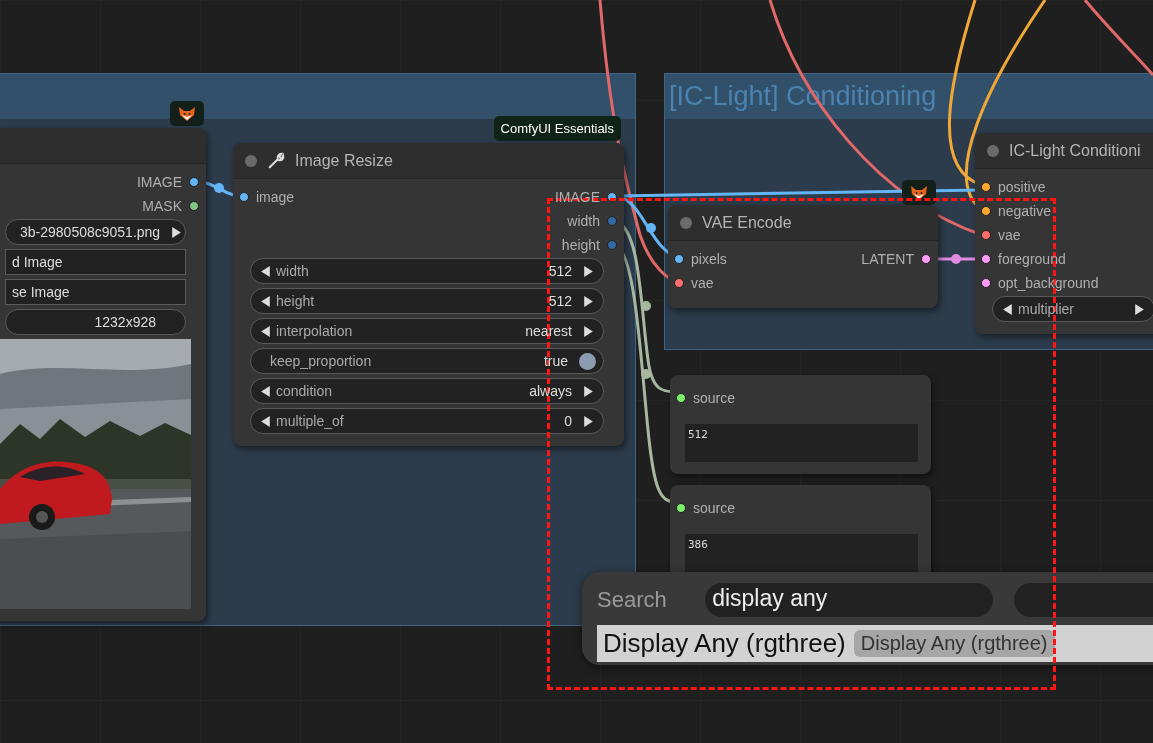 The image size is (1153, 743). What do you see at coordinates (580, 245) in the screenshot?
I see `output-label: height` at bounding box center [580, 245].